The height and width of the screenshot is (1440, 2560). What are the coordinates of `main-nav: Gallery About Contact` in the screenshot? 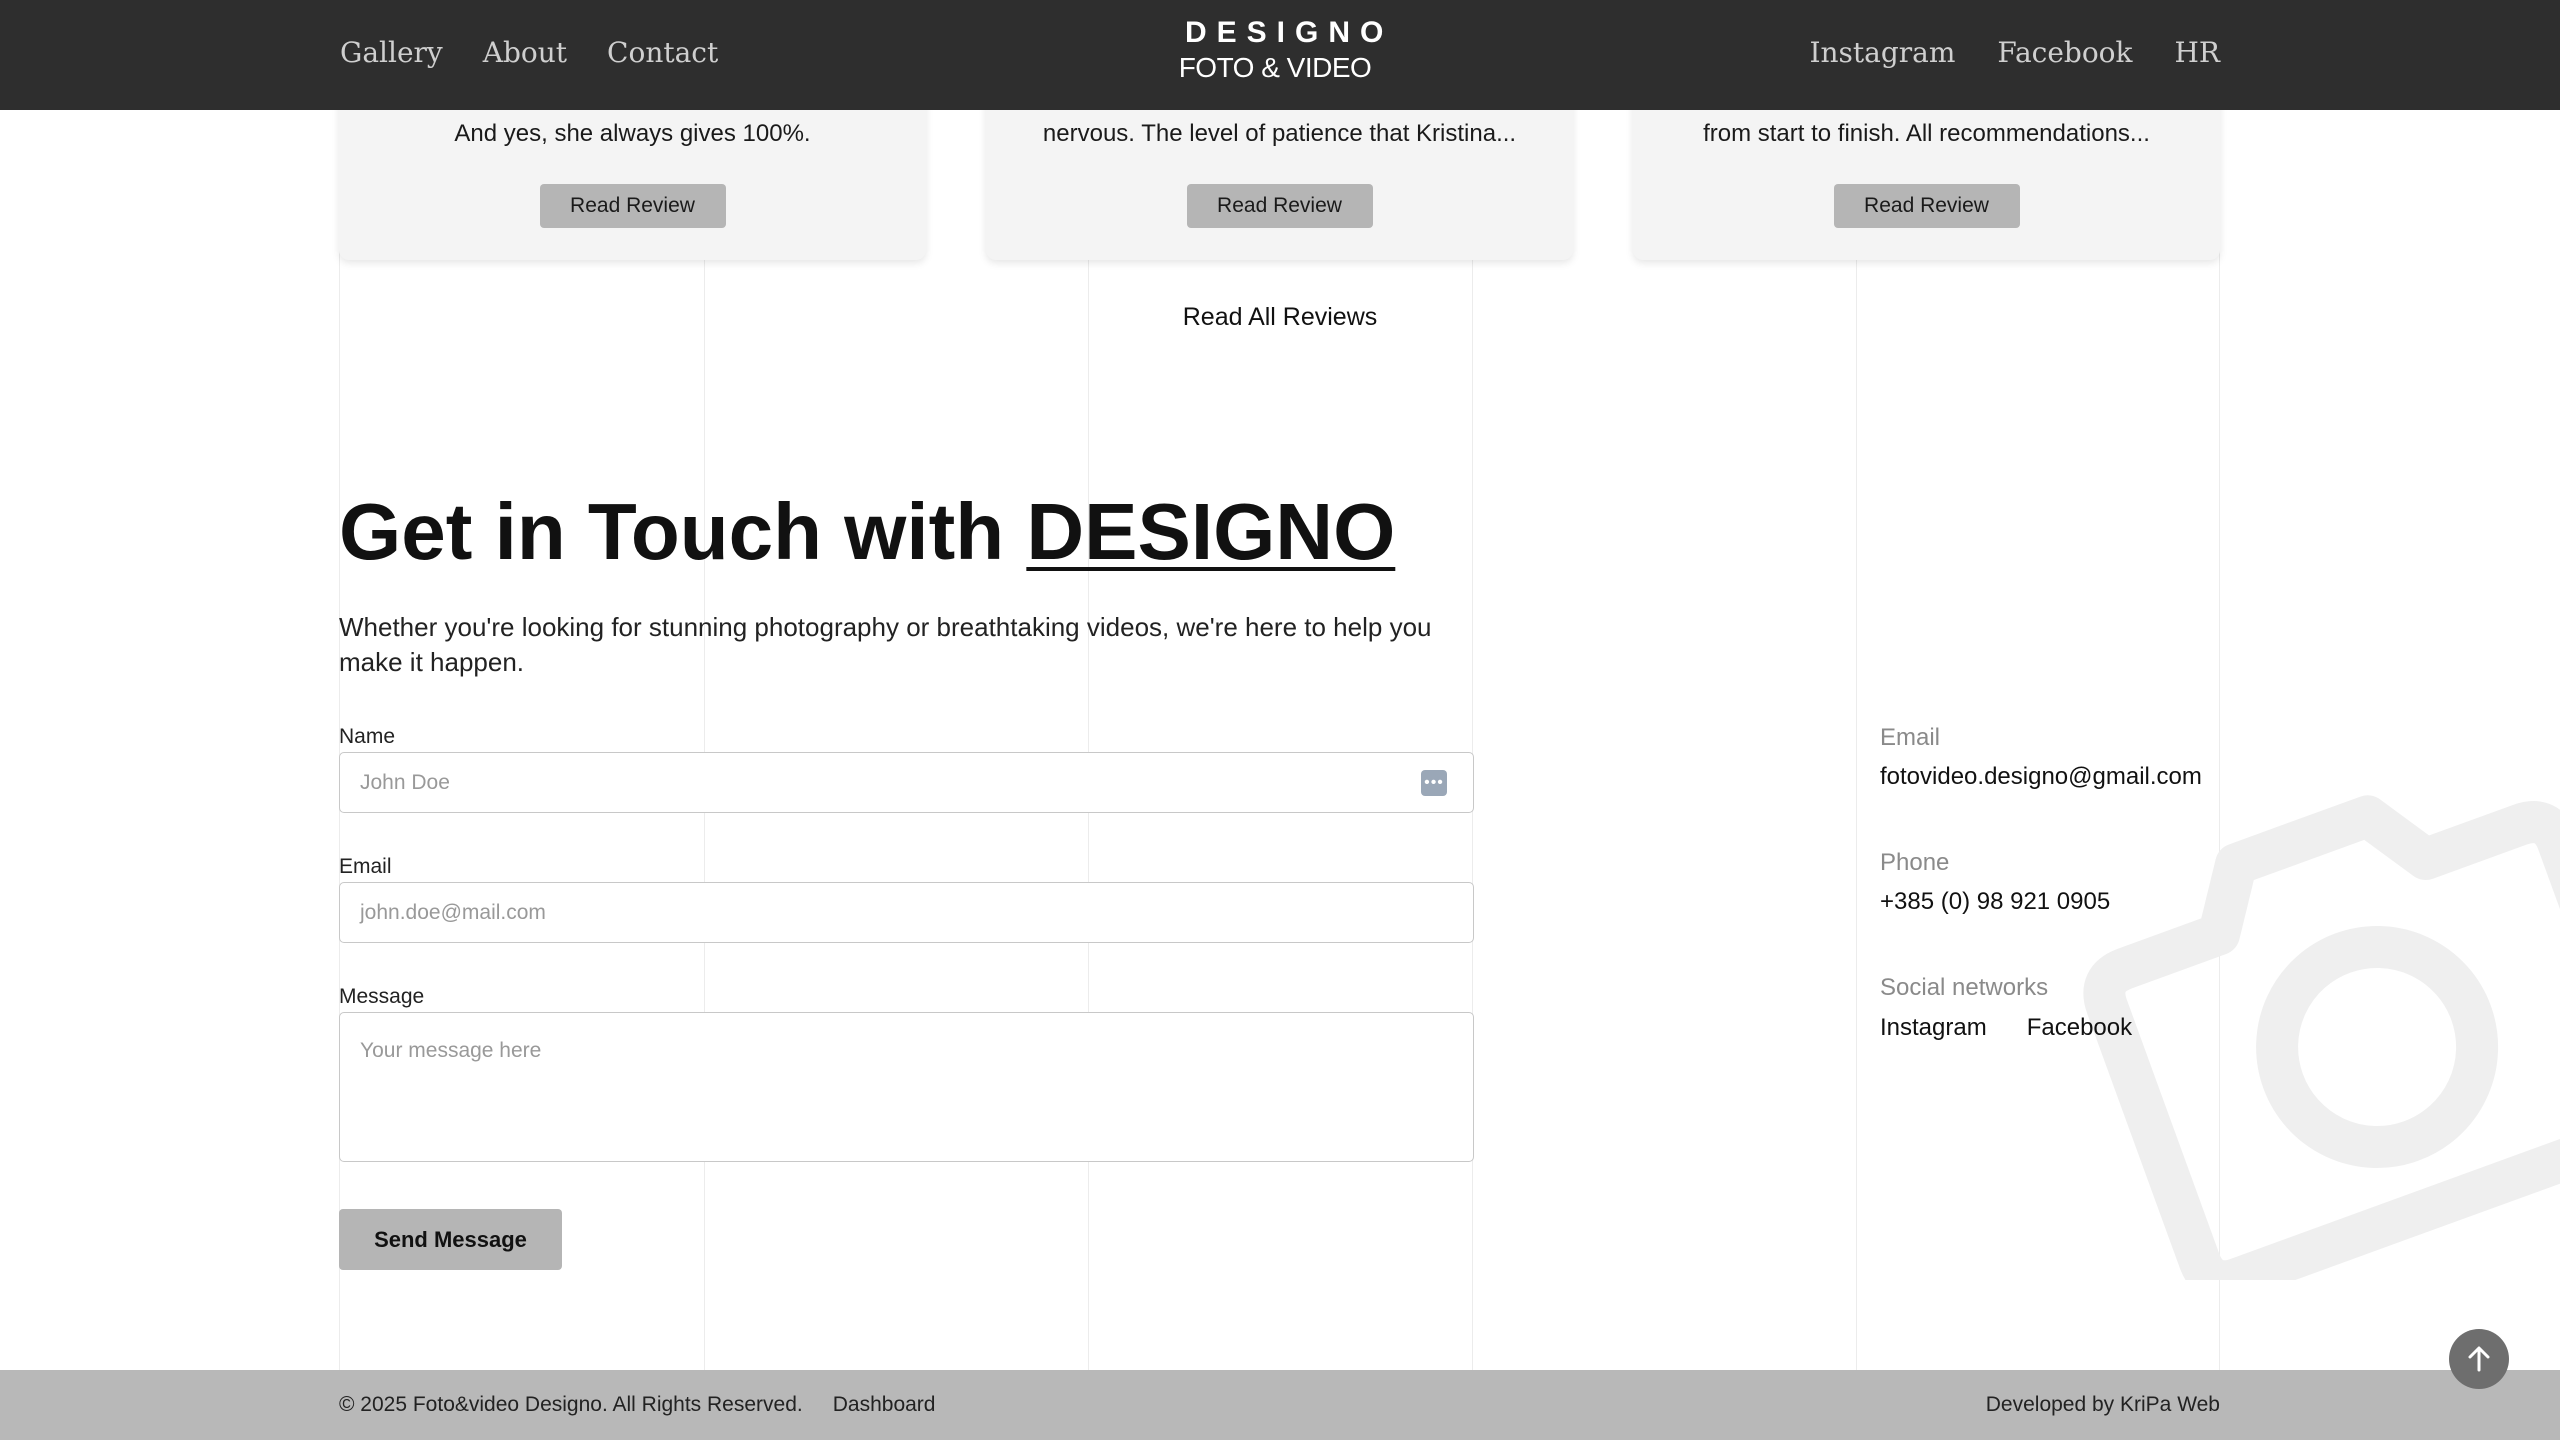 It's located at (529, 52).